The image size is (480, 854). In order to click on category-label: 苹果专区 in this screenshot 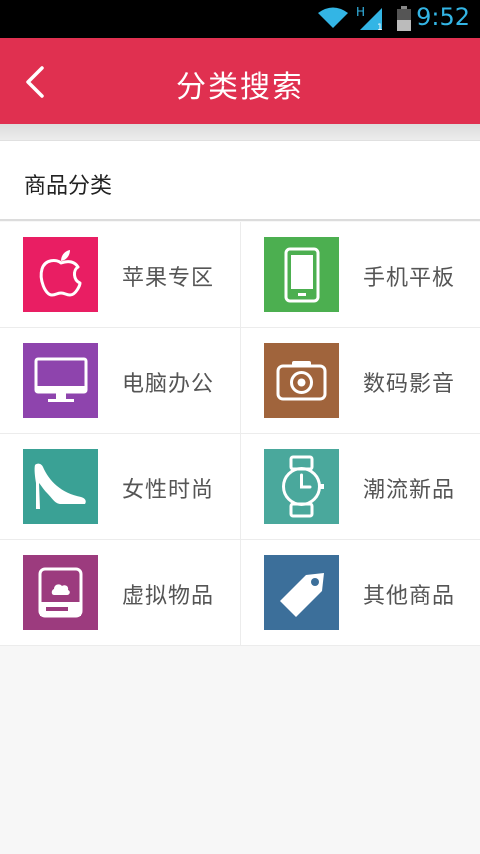, I will do `click(168, 278)`.